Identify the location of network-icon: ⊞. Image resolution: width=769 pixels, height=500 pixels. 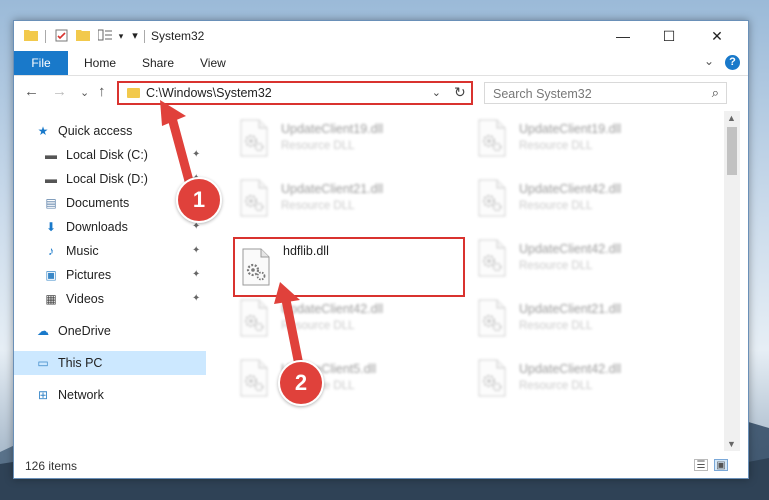
(43, 395).